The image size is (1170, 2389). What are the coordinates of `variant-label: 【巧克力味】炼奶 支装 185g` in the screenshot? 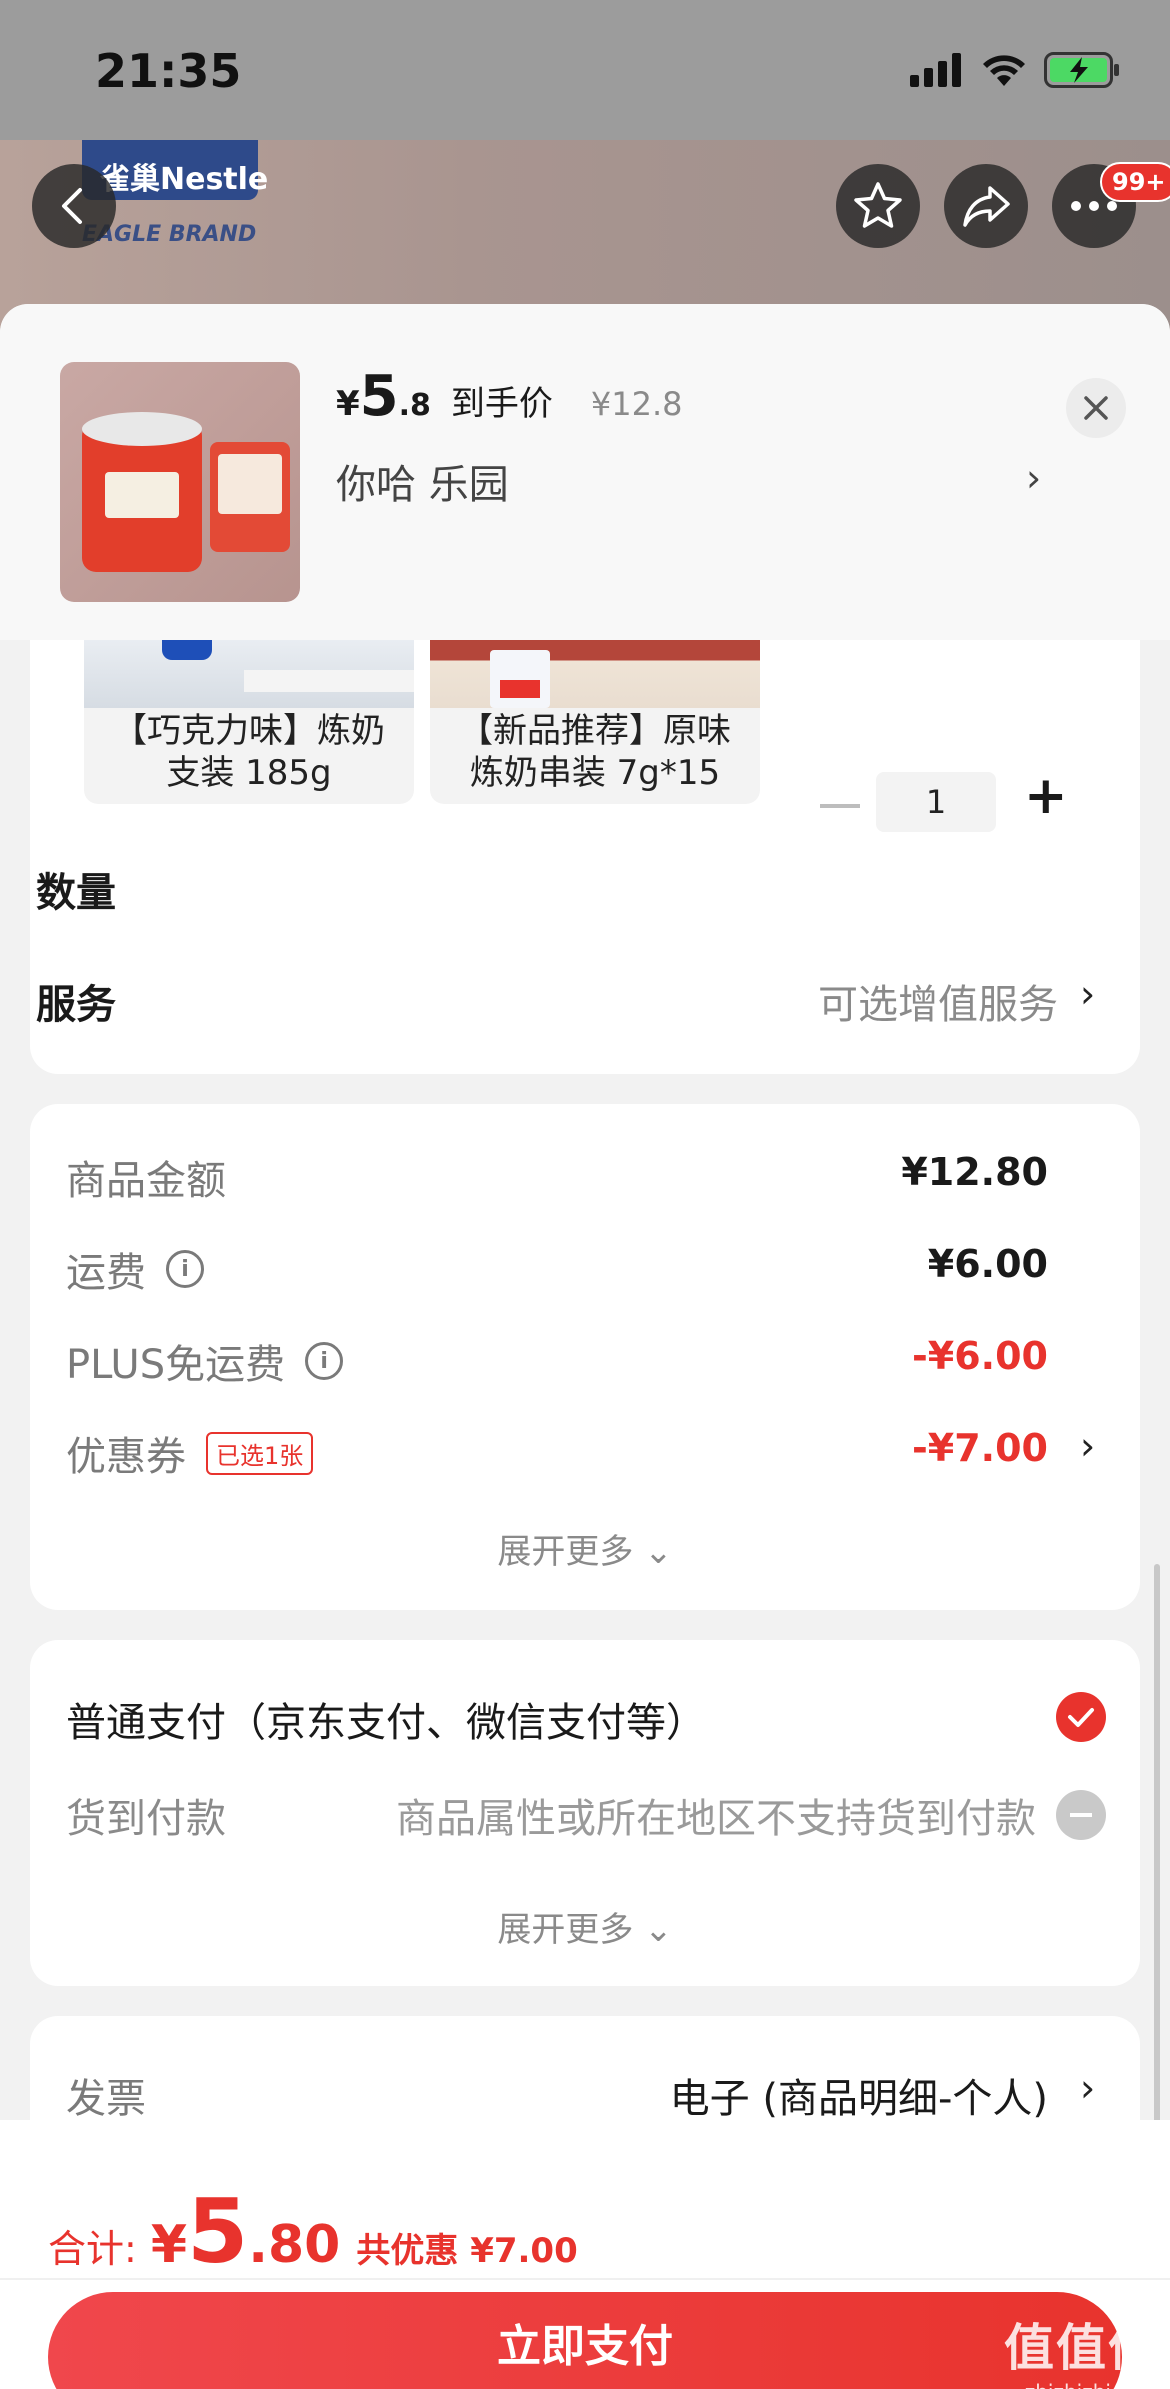 It's located at (249, 752).